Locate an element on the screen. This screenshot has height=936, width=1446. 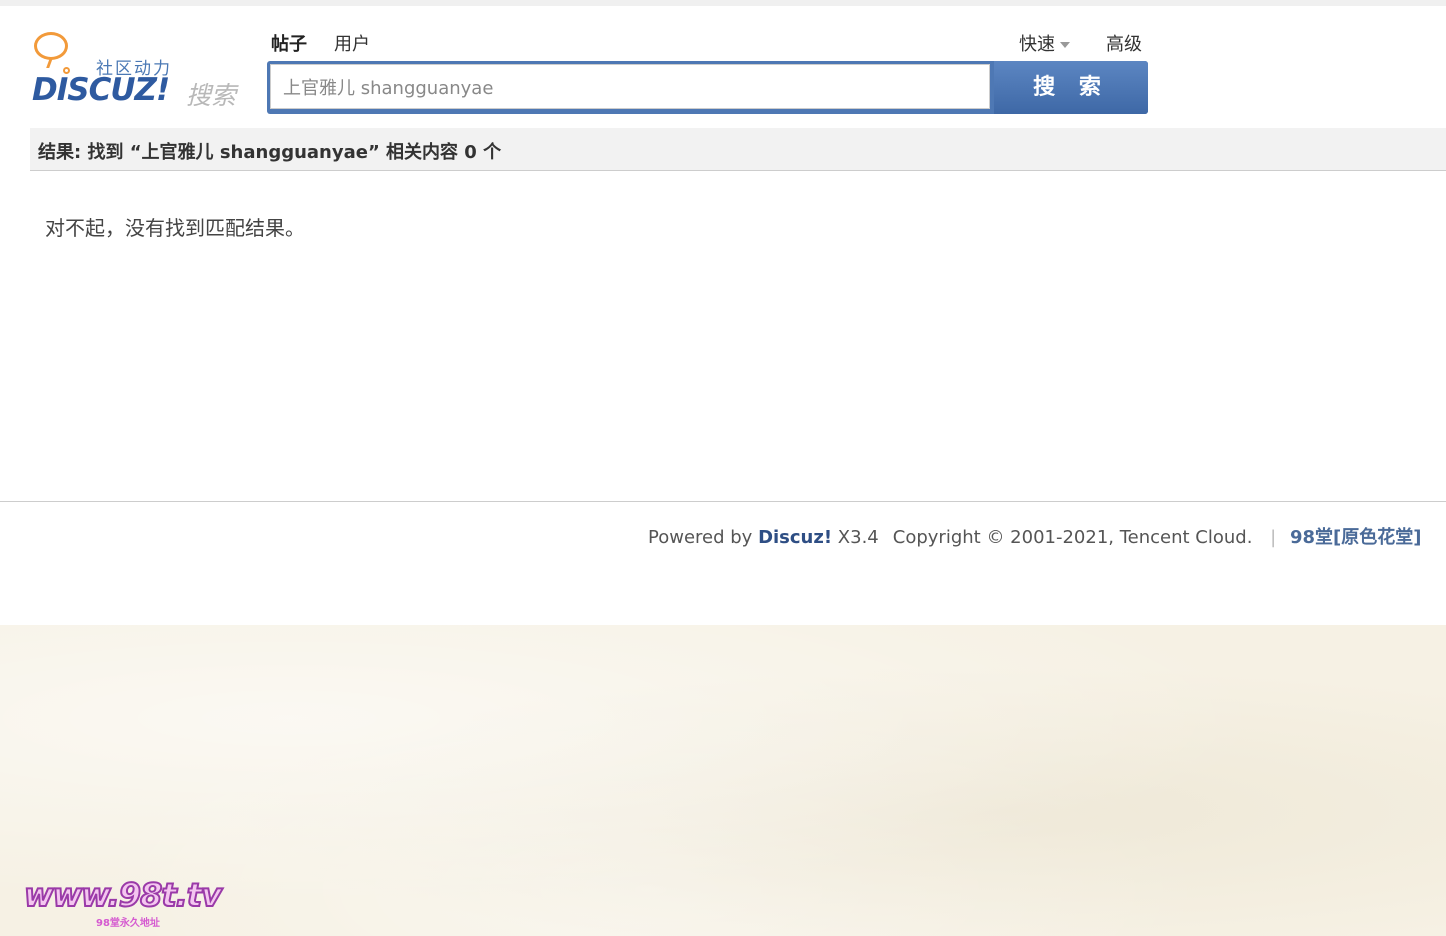
search-box: 搜 索 is located at coordinates (707, 87).